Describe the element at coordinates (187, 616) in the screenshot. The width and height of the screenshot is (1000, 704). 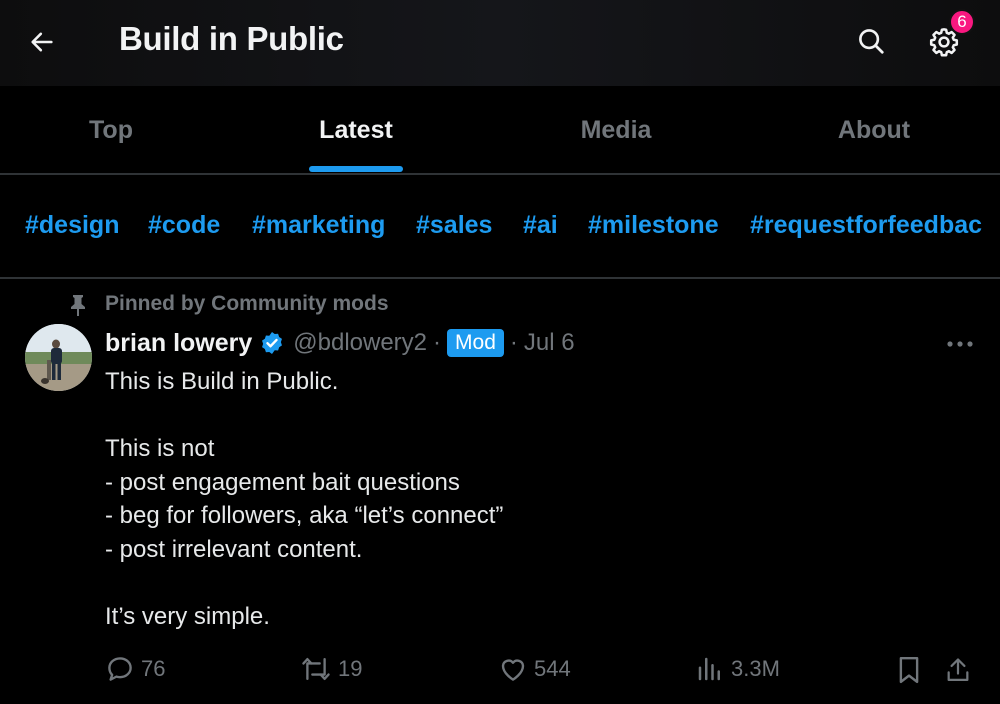
I see `post-line: It’s very simple.` at that location.